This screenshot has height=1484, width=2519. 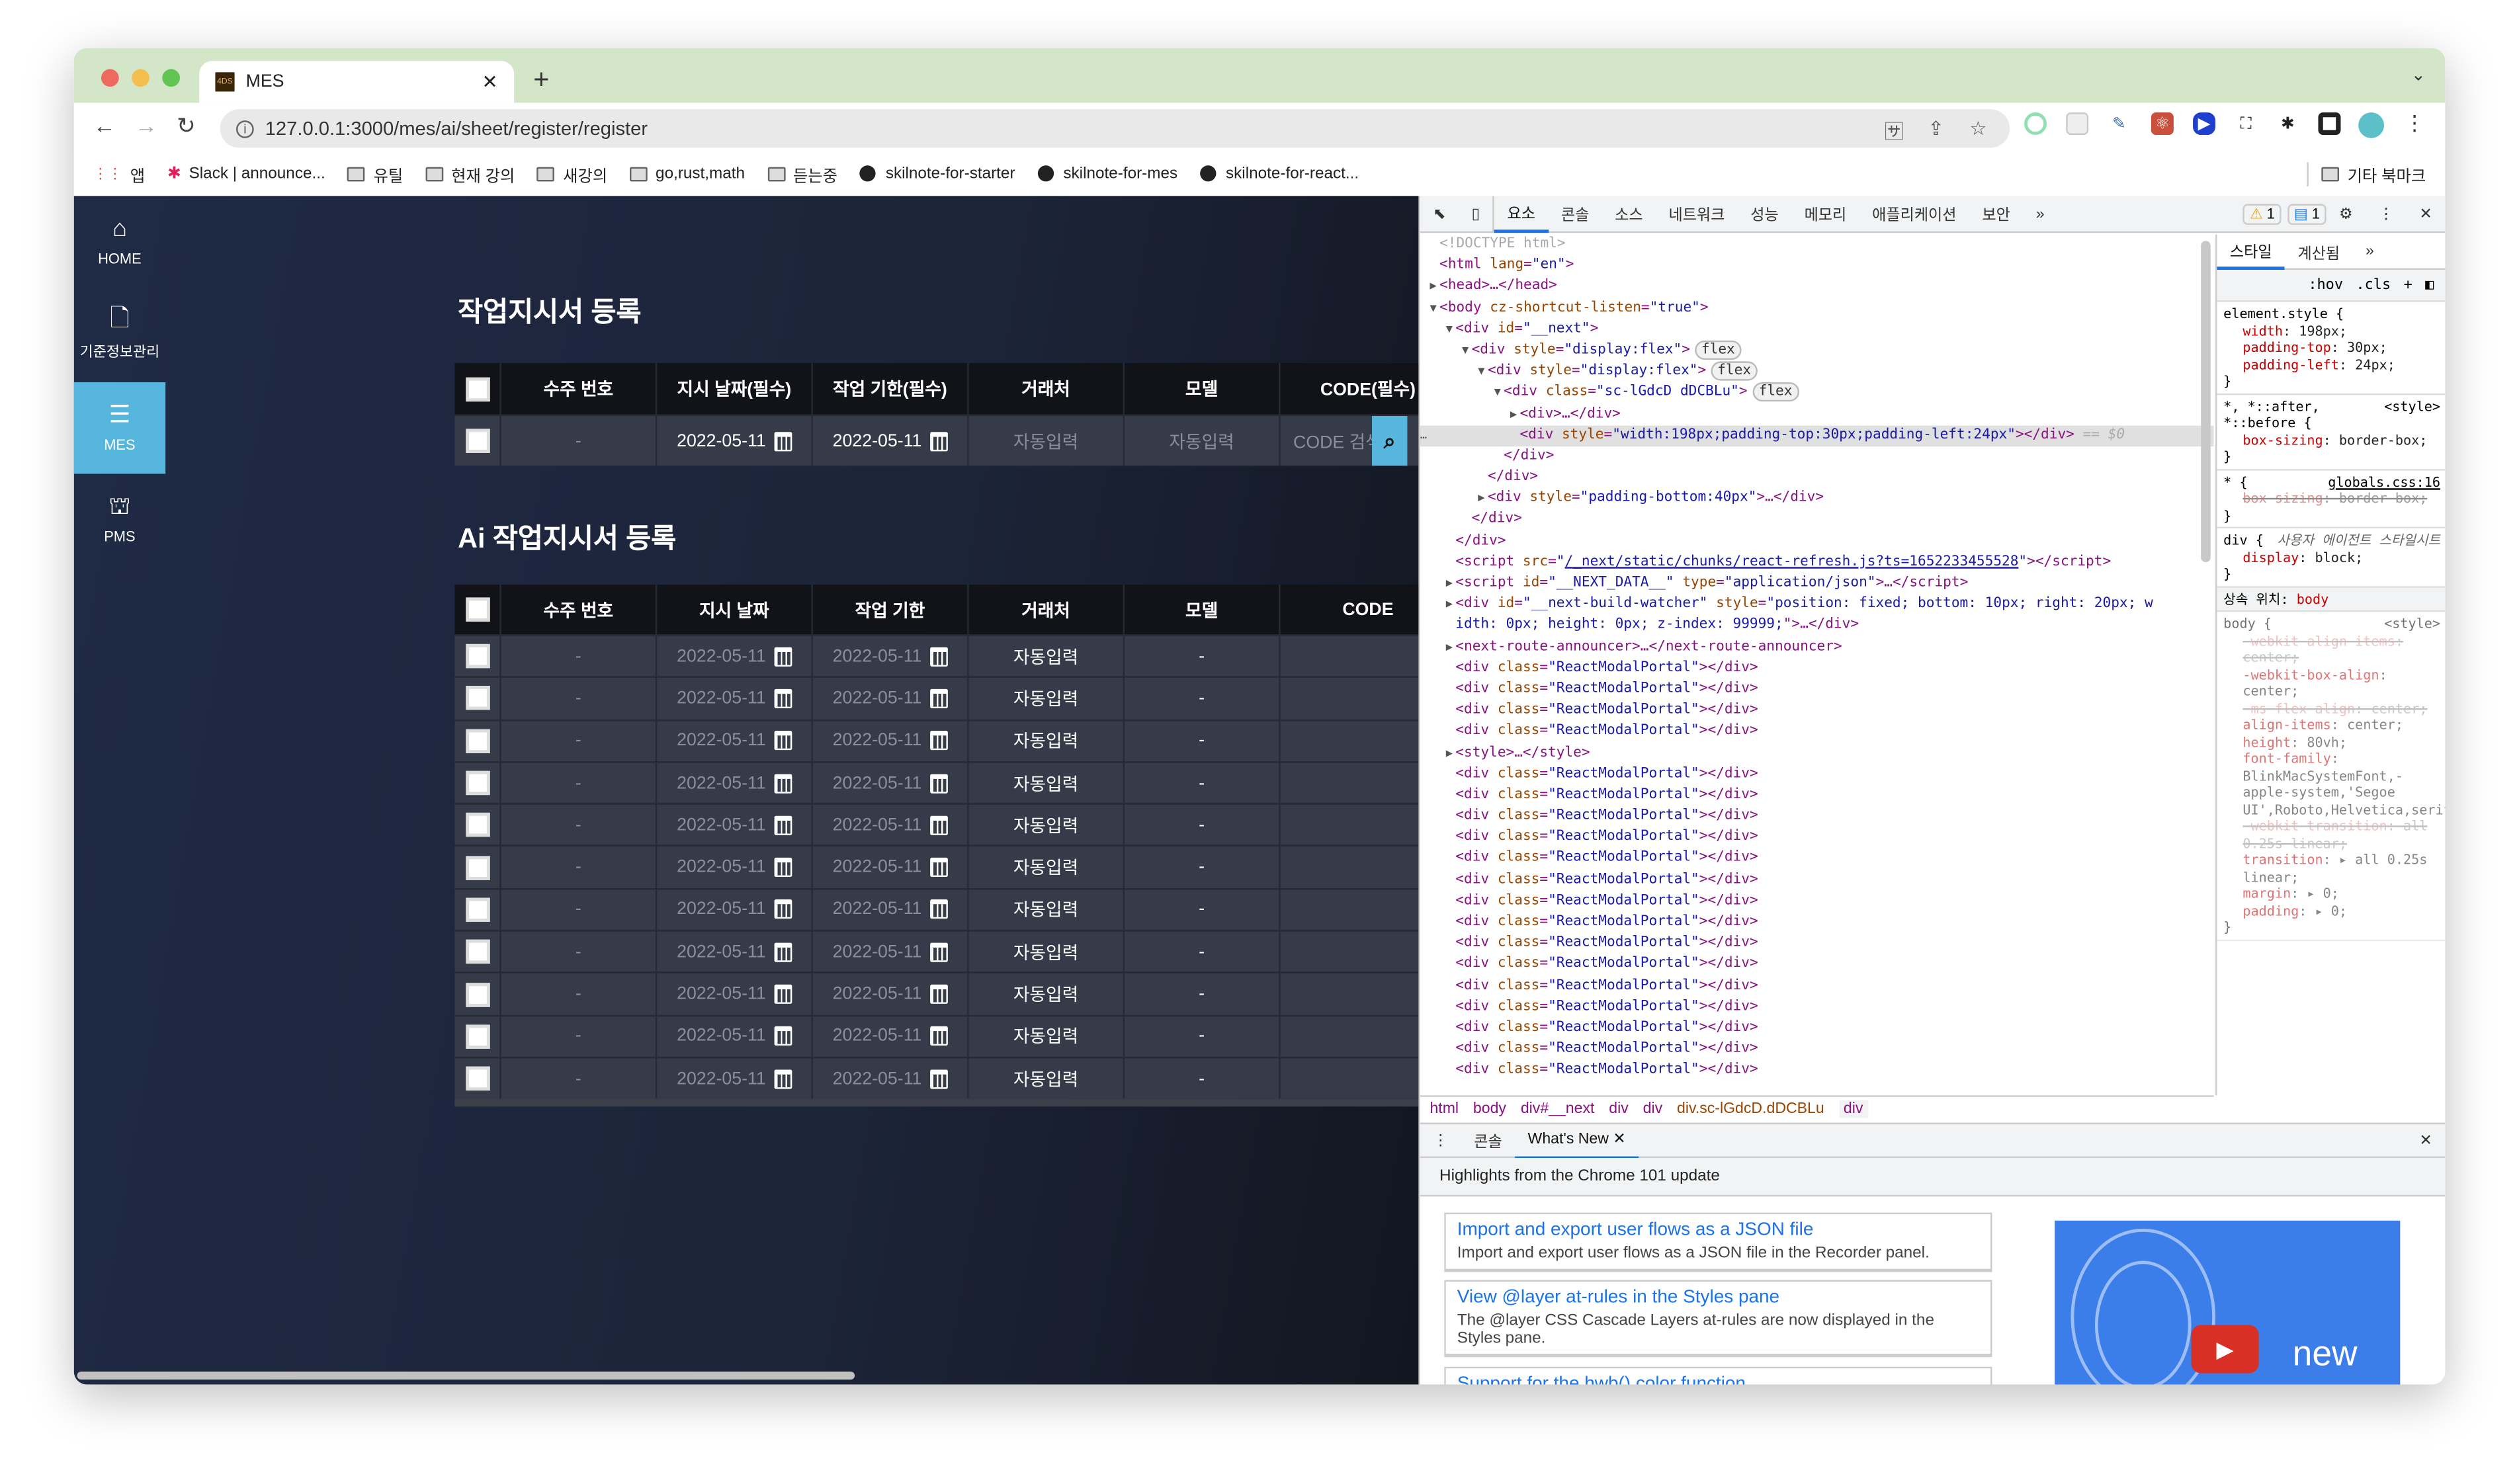 What do you see at coordinates (171, 78) in the screenshot?
I see `zoom-window-button` at bounding box center [171, 78].